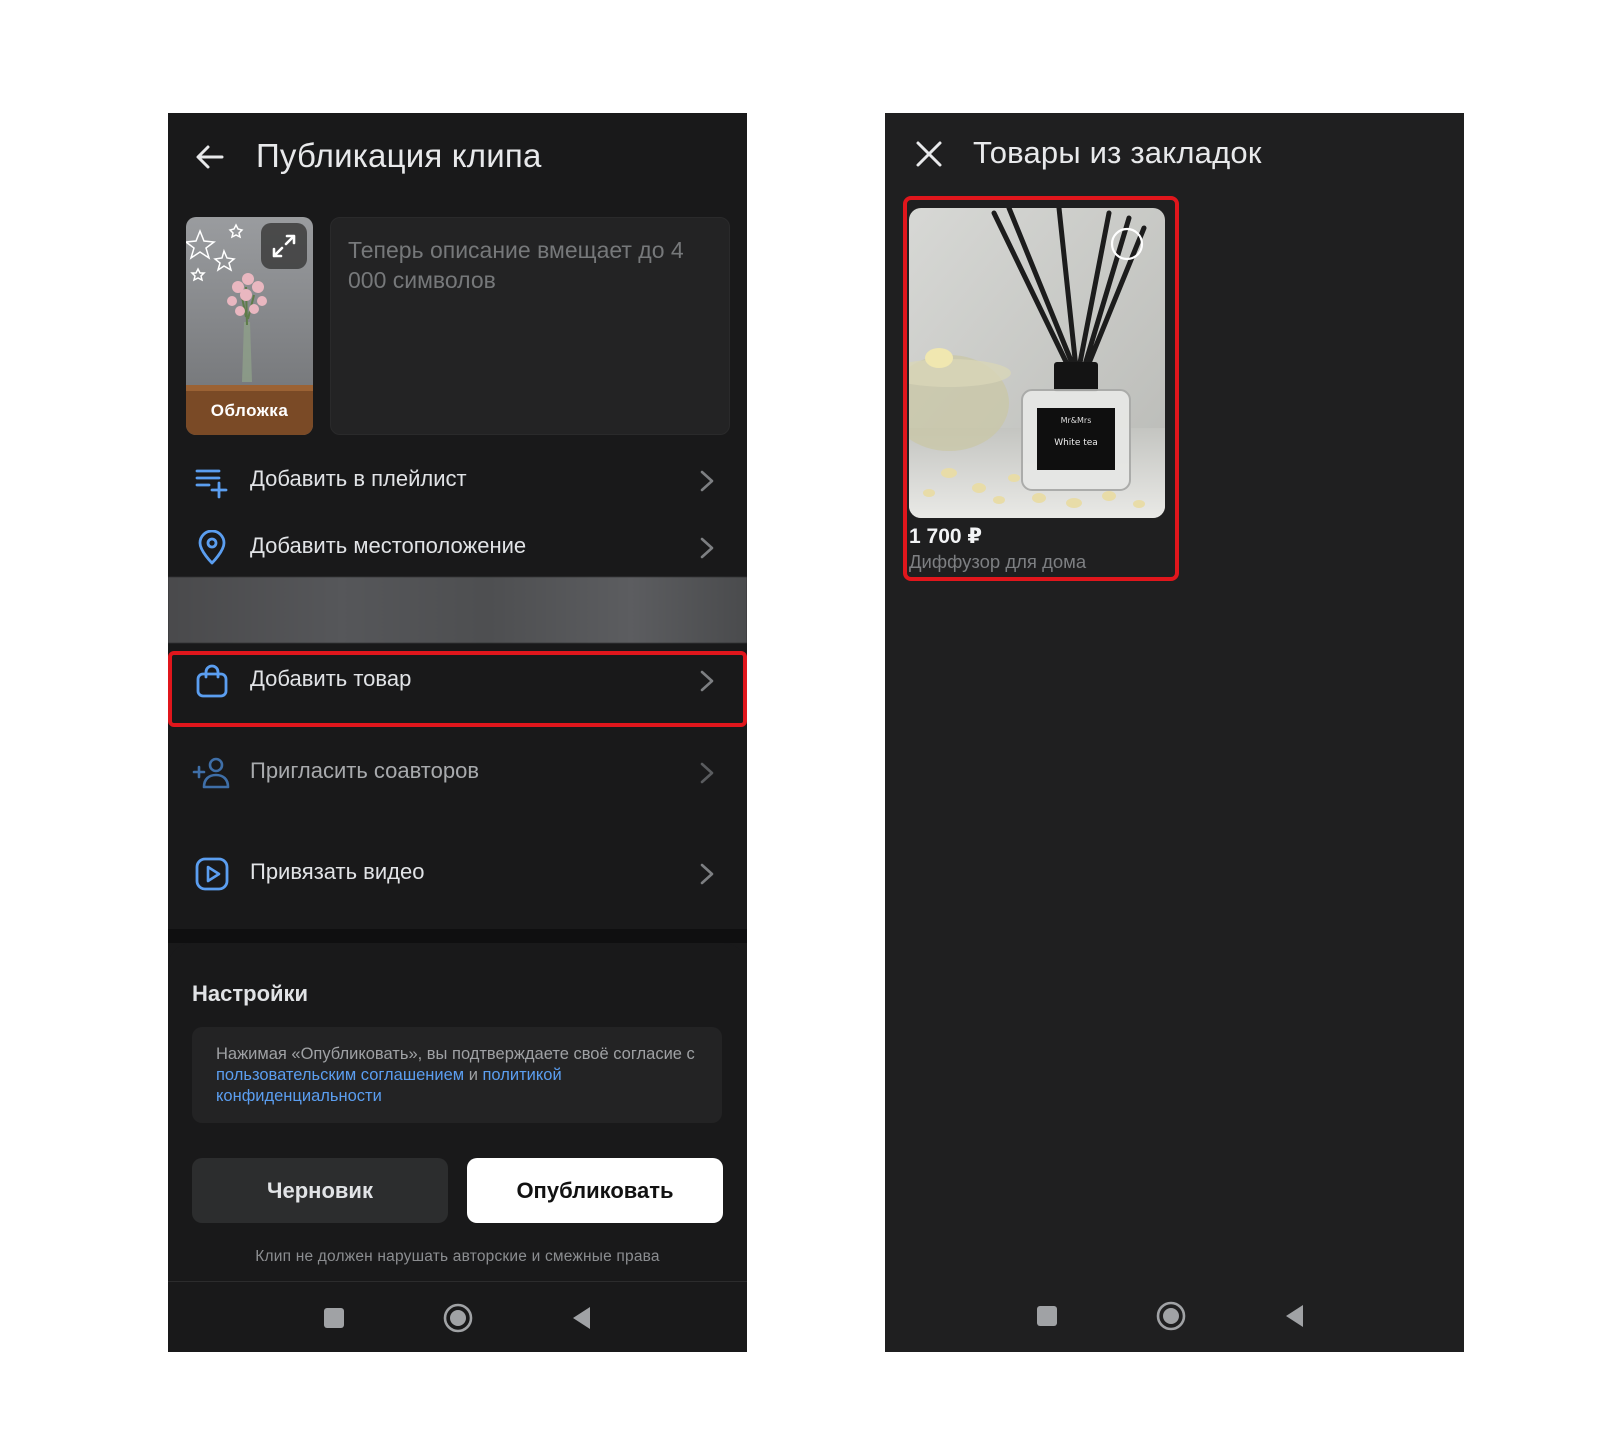 The height and width of the screenshot is (1435, 1611). I want to click on location-pin-icon, so click(212, 547).